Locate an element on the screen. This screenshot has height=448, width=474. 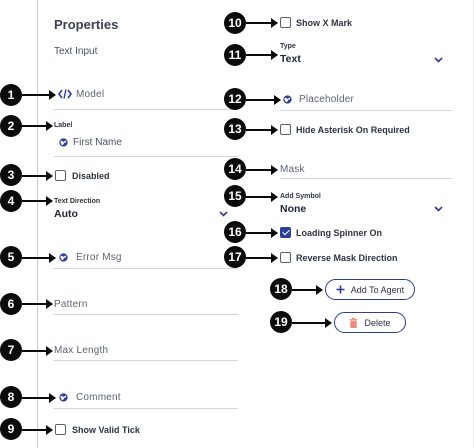
callout-12-arrow is located at coordinates (263, 100).